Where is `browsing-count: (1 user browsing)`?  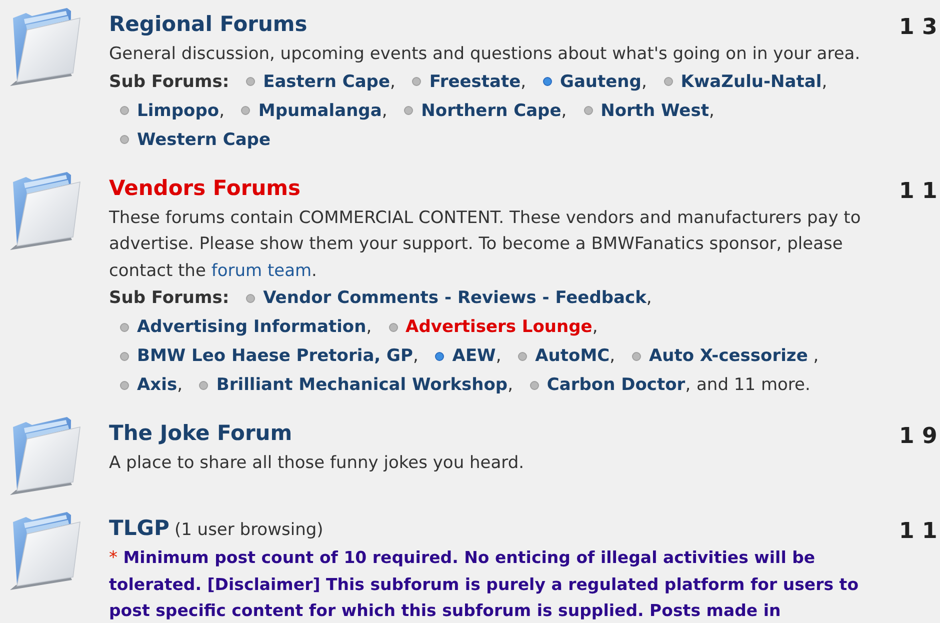 browsing-count: (1 user browsing) is located at coordinates (249, 530).